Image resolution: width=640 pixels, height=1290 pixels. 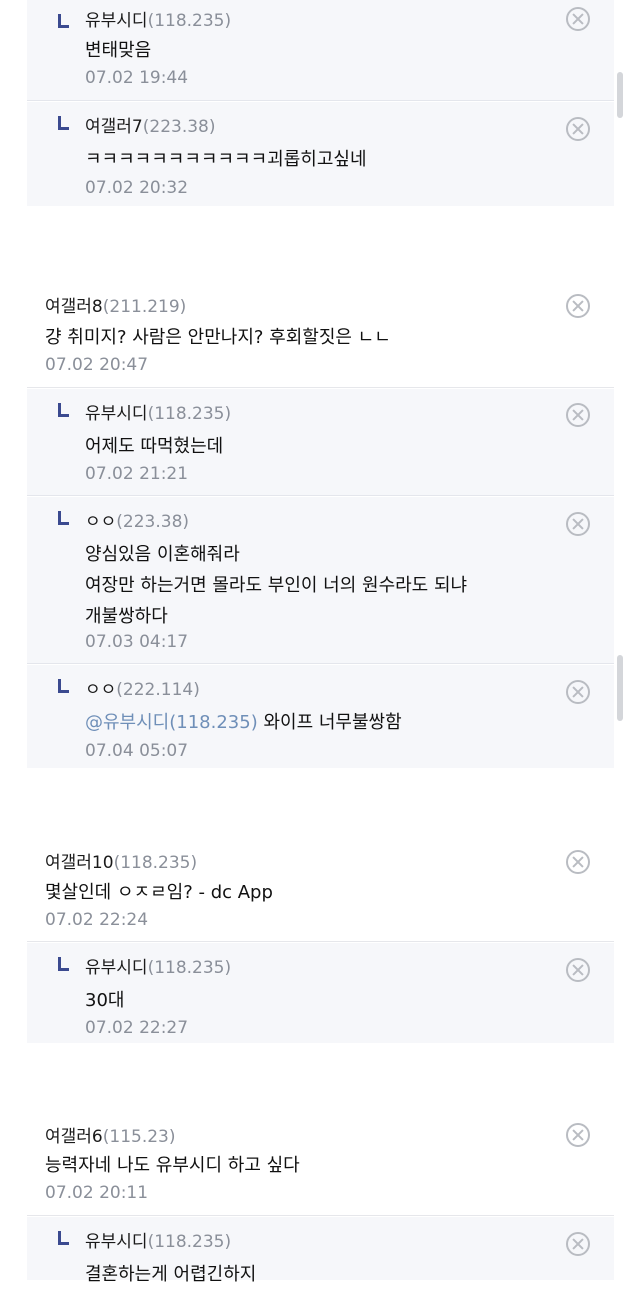 I want to click on reply-text: 변태맞음, so click(x=118, y=50).